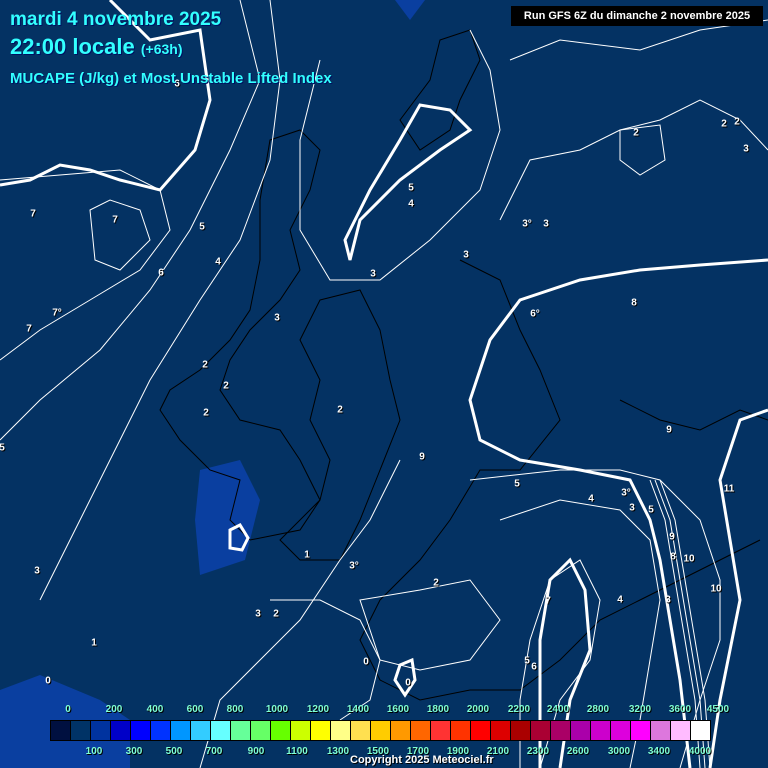 This screenshot has width=768, height=768. I want to click on legend-tick-top: 1200, so click(318, 709).